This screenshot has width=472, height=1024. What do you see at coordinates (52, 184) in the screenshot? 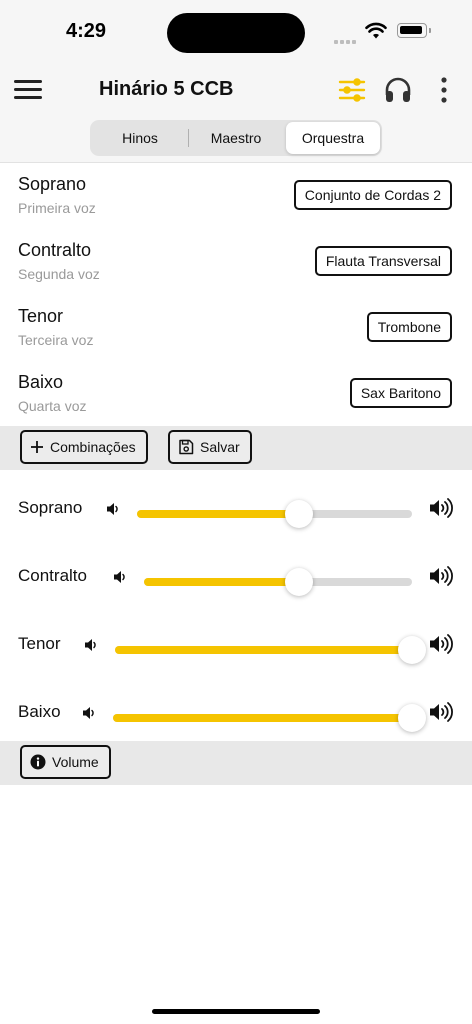
I see `voice-name: Soprano` at bounding box center [52, 184].